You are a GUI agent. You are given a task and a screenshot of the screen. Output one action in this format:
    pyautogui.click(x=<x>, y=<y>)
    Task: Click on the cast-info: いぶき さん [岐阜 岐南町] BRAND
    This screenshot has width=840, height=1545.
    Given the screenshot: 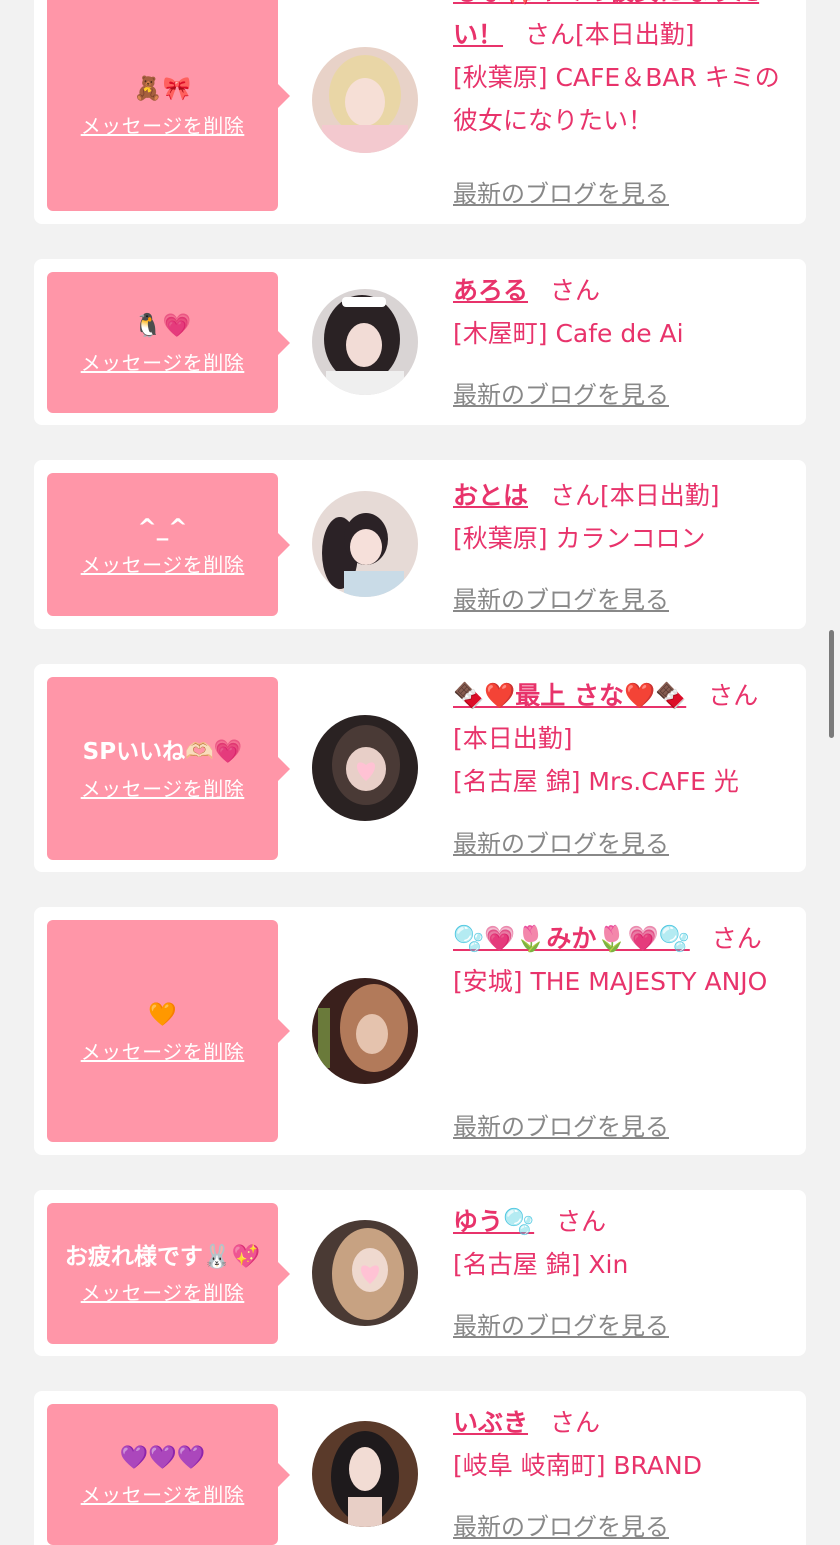 What is the action you would take?
    pyautogui.click(x=620, y=1444)
    